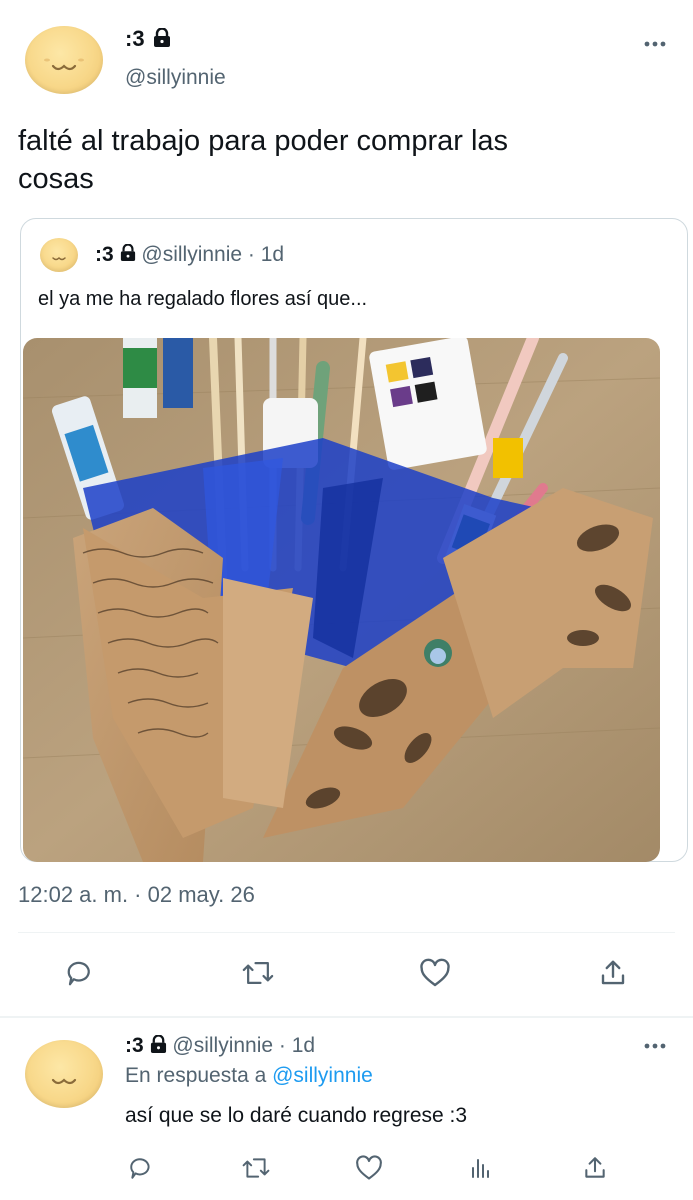  Describe the element at coordinates (175, 78) in the screenshot. I see `user-handle: @sillyinnie` at that location.